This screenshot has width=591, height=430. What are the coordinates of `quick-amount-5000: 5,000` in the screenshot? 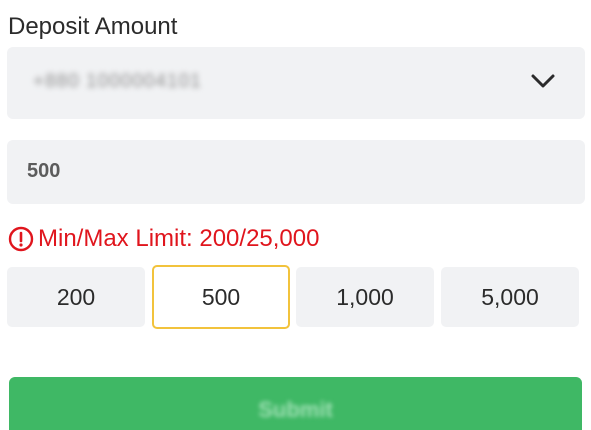 It's located at (510, 297).